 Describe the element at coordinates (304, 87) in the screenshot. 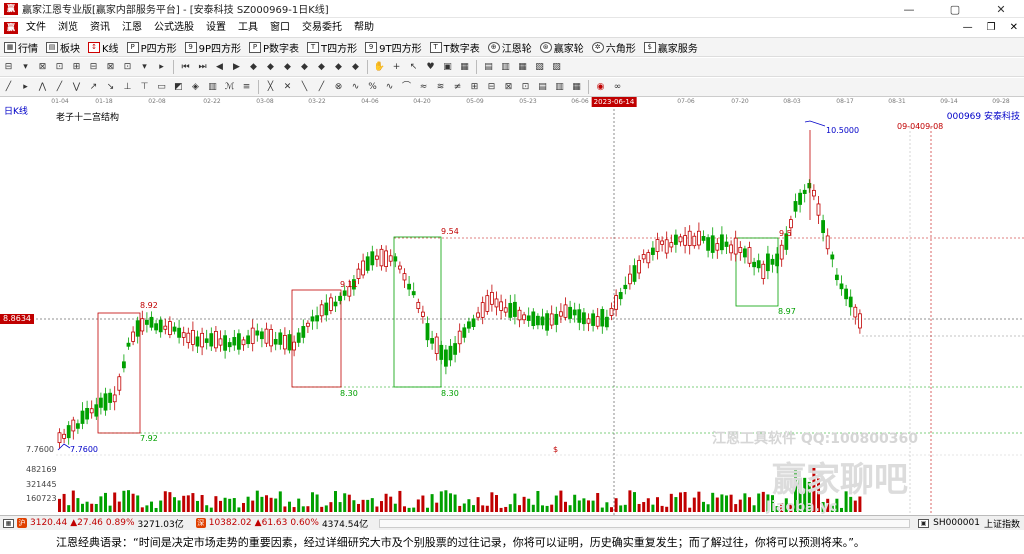

I see `analysis-tool-18-icon: ╲` at that location.